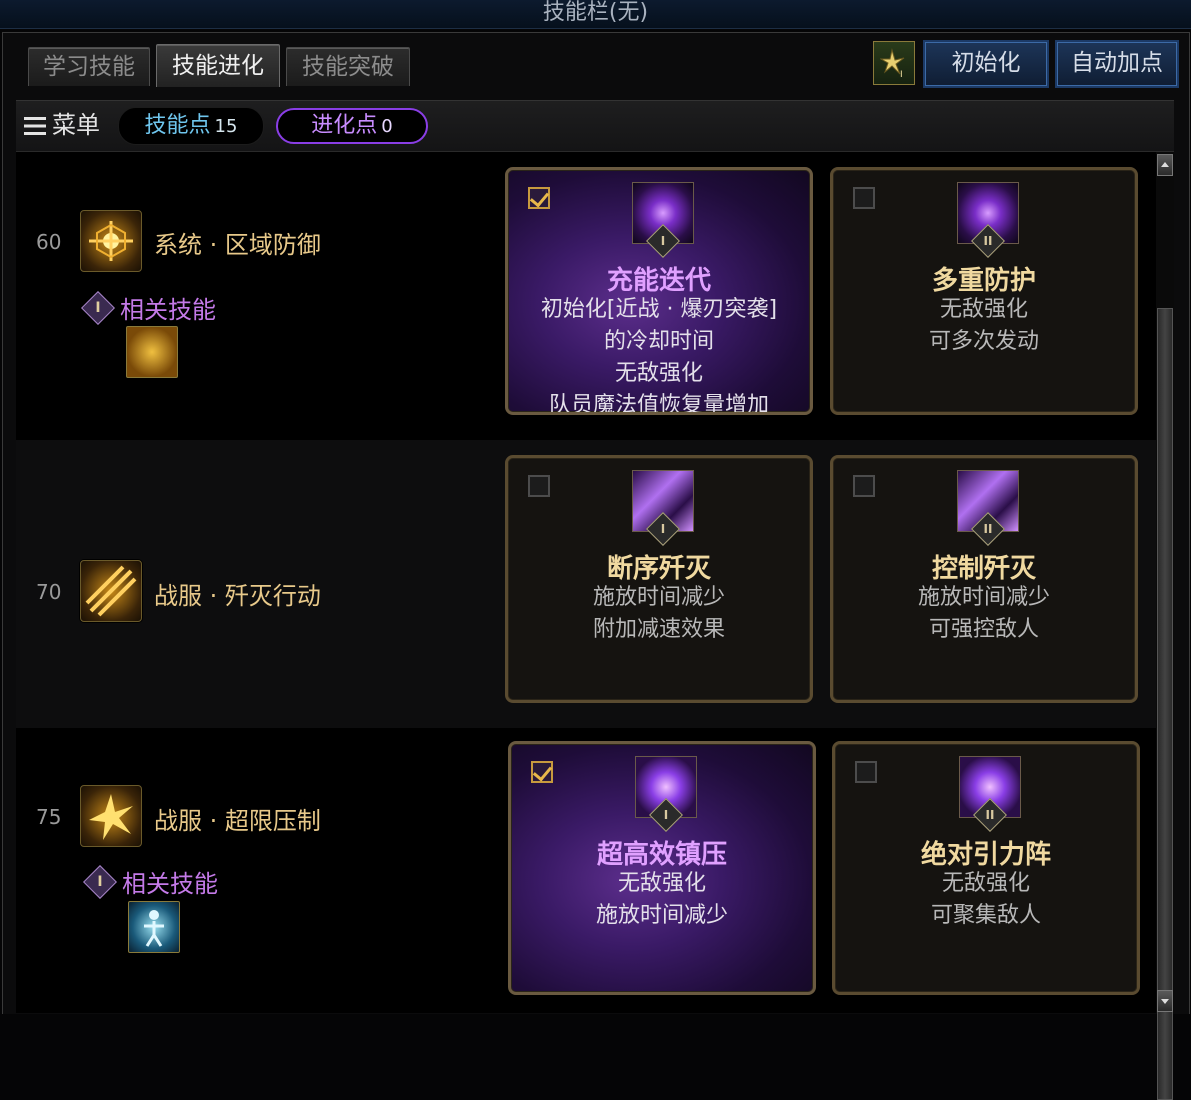  Describe the element at coordinates (387, 126) in the screenshot. I see `evolve-points-value: 0` at that location.